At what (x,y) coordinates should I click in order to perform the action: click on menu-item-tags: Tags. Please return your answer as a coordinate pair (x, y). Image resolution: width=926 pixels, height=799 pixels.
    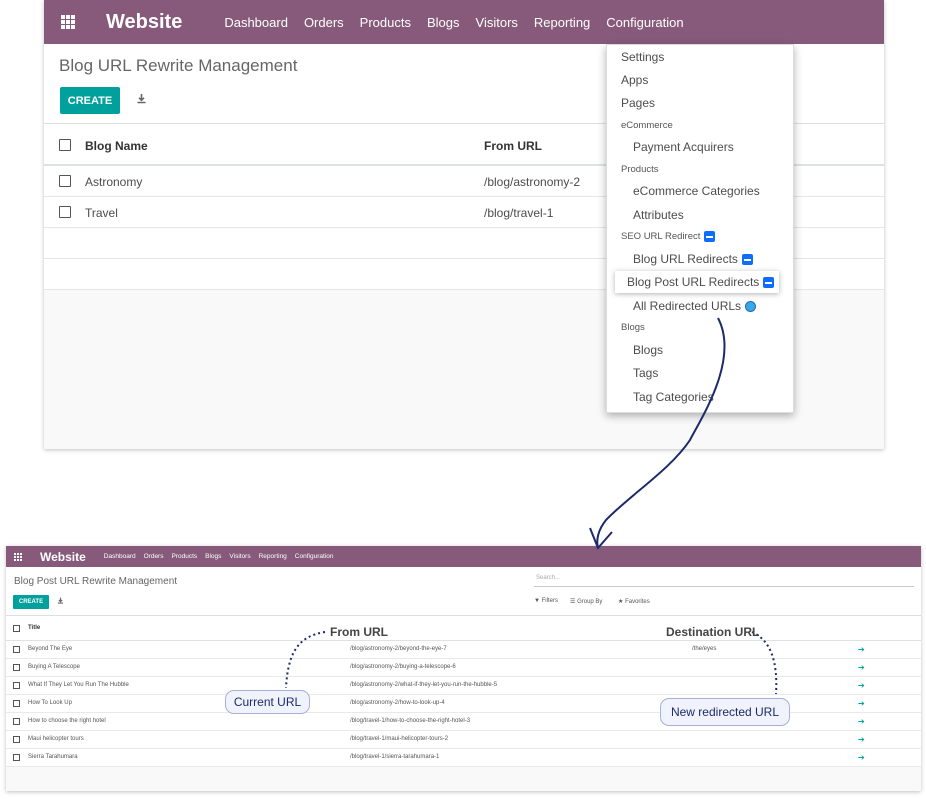
    Looking at the image, I should click on (645, 373).